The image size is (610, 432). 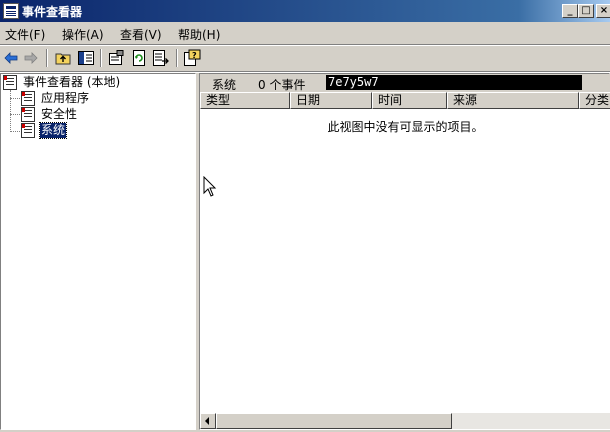 What do you see at coordinates (52, 12) in the screenshot?
I see `window-title: 事件查看器` at bounding box center [52, 12].